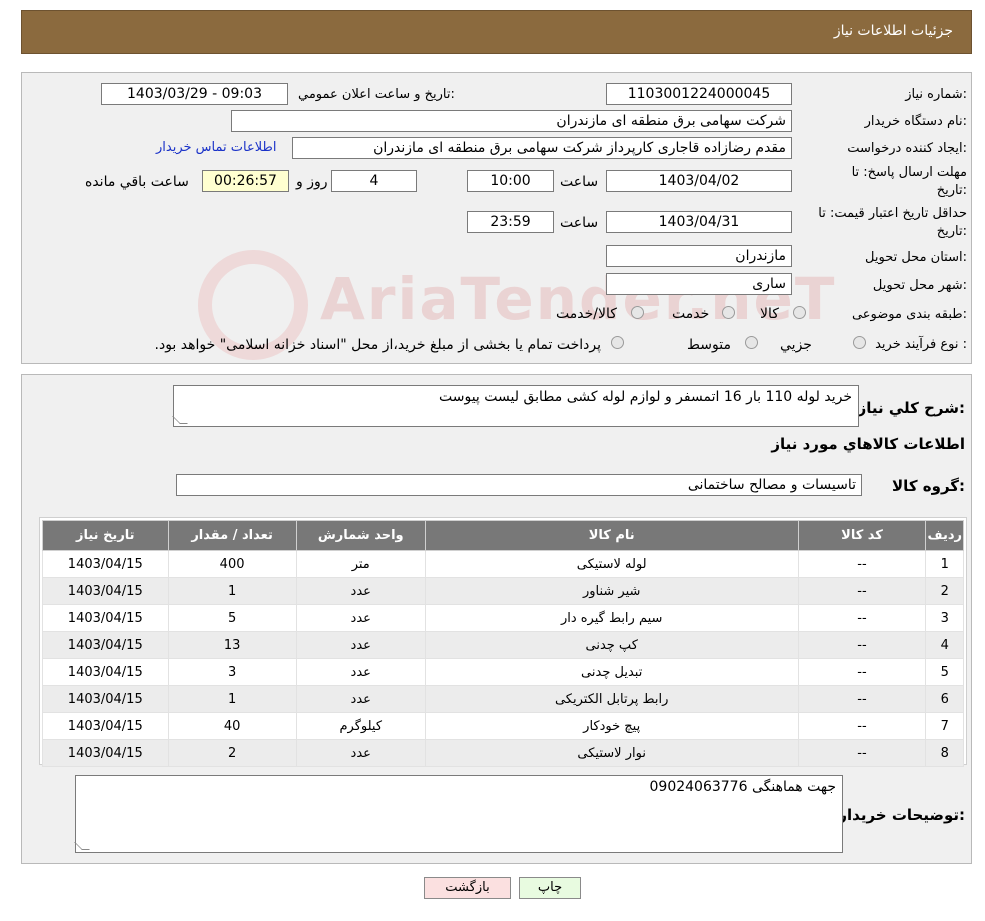 The image size is (985, 921). Describe the element at coordinates (510, 222) in the screenshot. I see `price-validity-time-field: 23:59` at that location.